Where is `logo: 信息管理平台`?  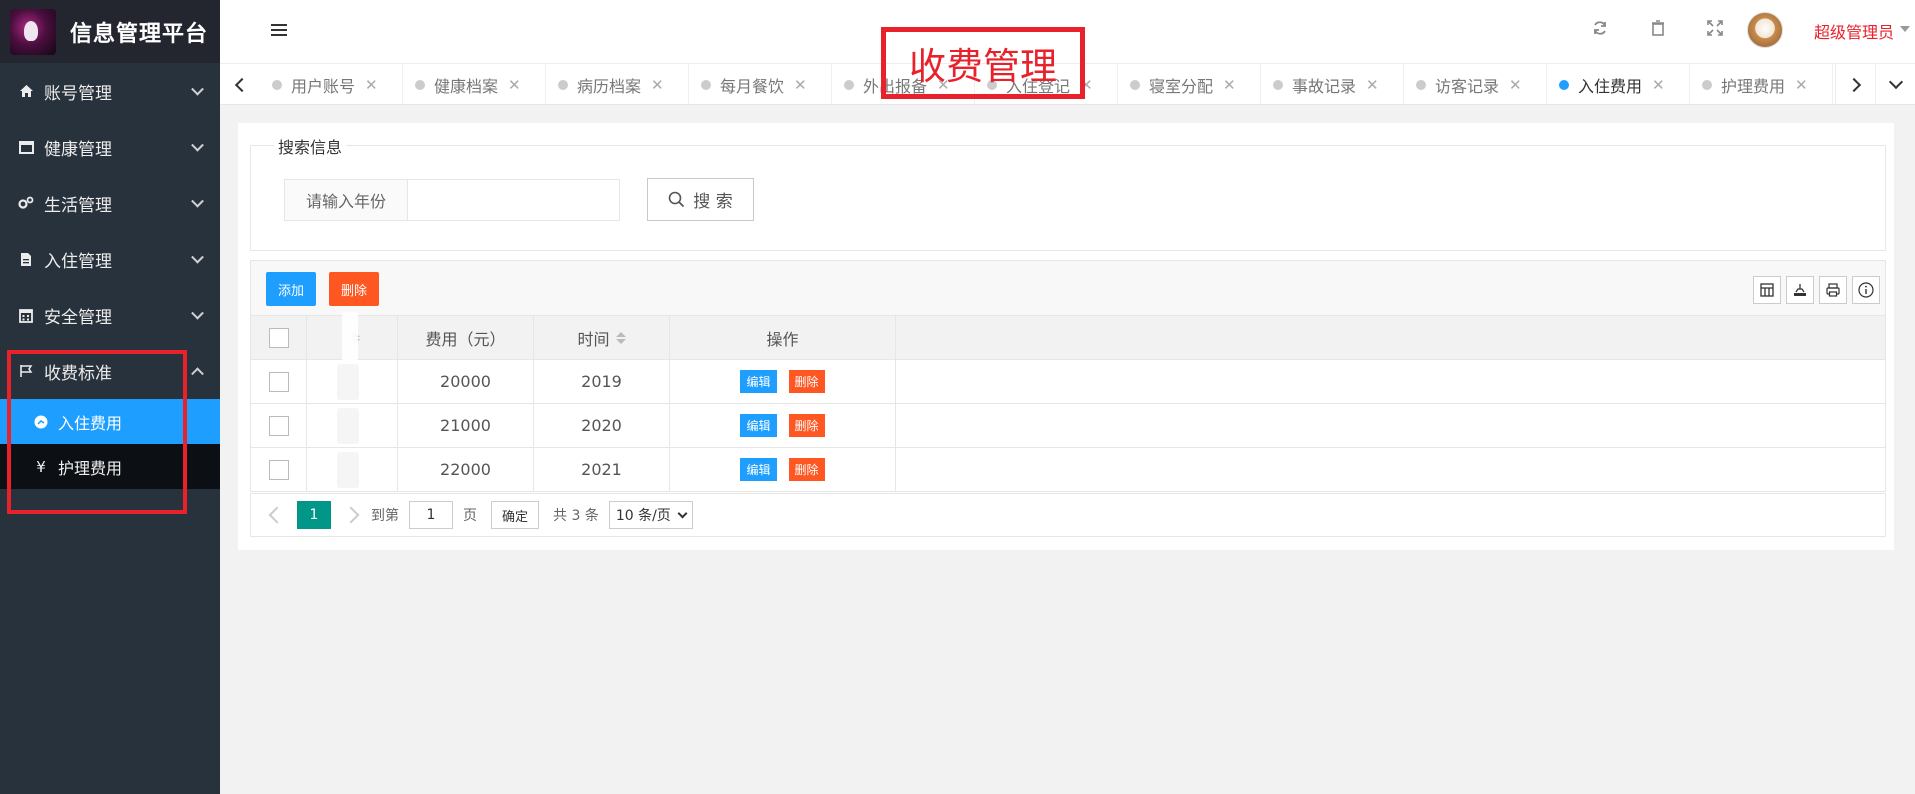
logo: 信息管理平台 is located at coordinates (110, 31).